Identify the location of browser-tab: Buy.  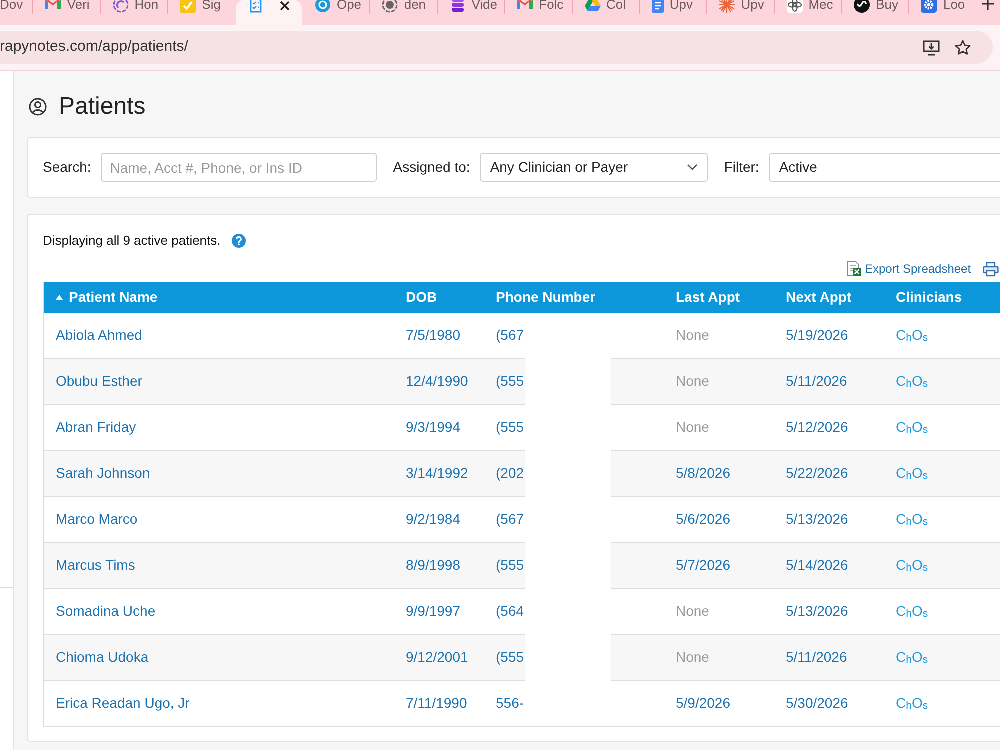
(875, 12).